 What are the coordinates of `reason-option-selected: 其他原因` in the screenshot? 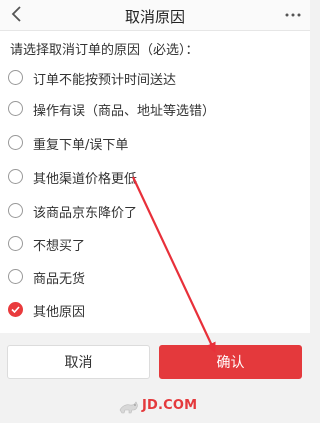 It's located at (153, 311).